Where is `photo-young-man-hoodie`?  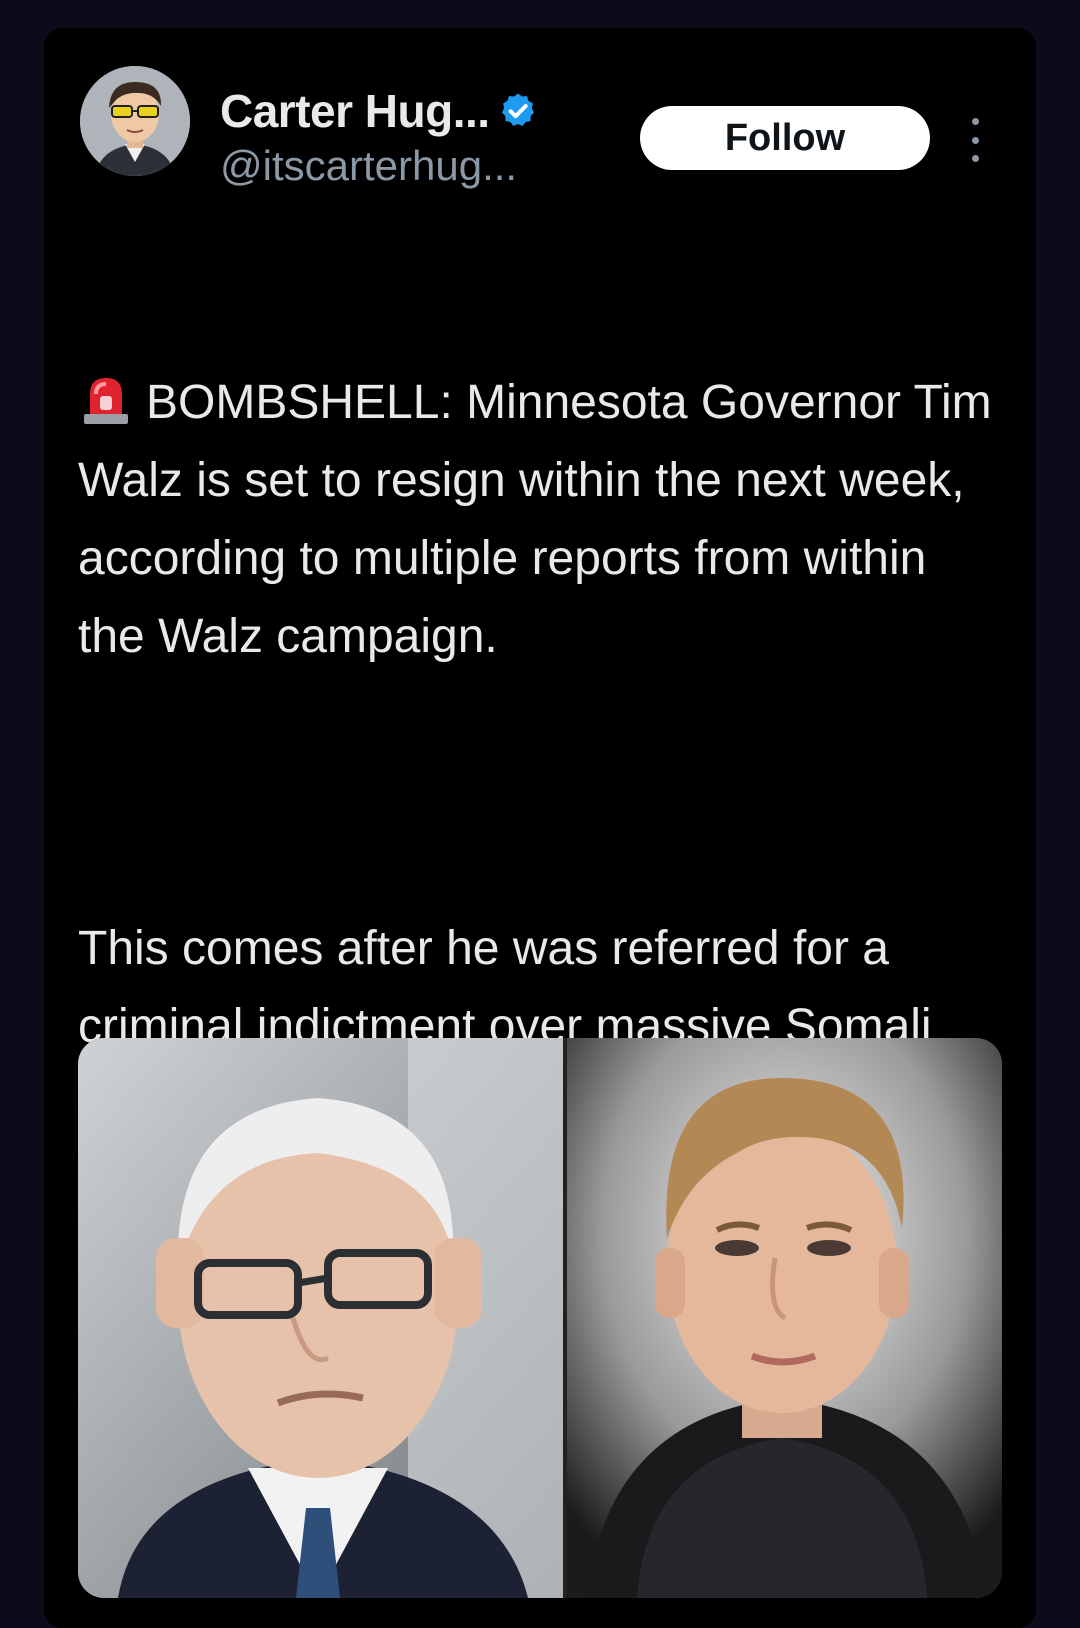
photo-young-man-hoodie is located at coordinates (784, 1318).